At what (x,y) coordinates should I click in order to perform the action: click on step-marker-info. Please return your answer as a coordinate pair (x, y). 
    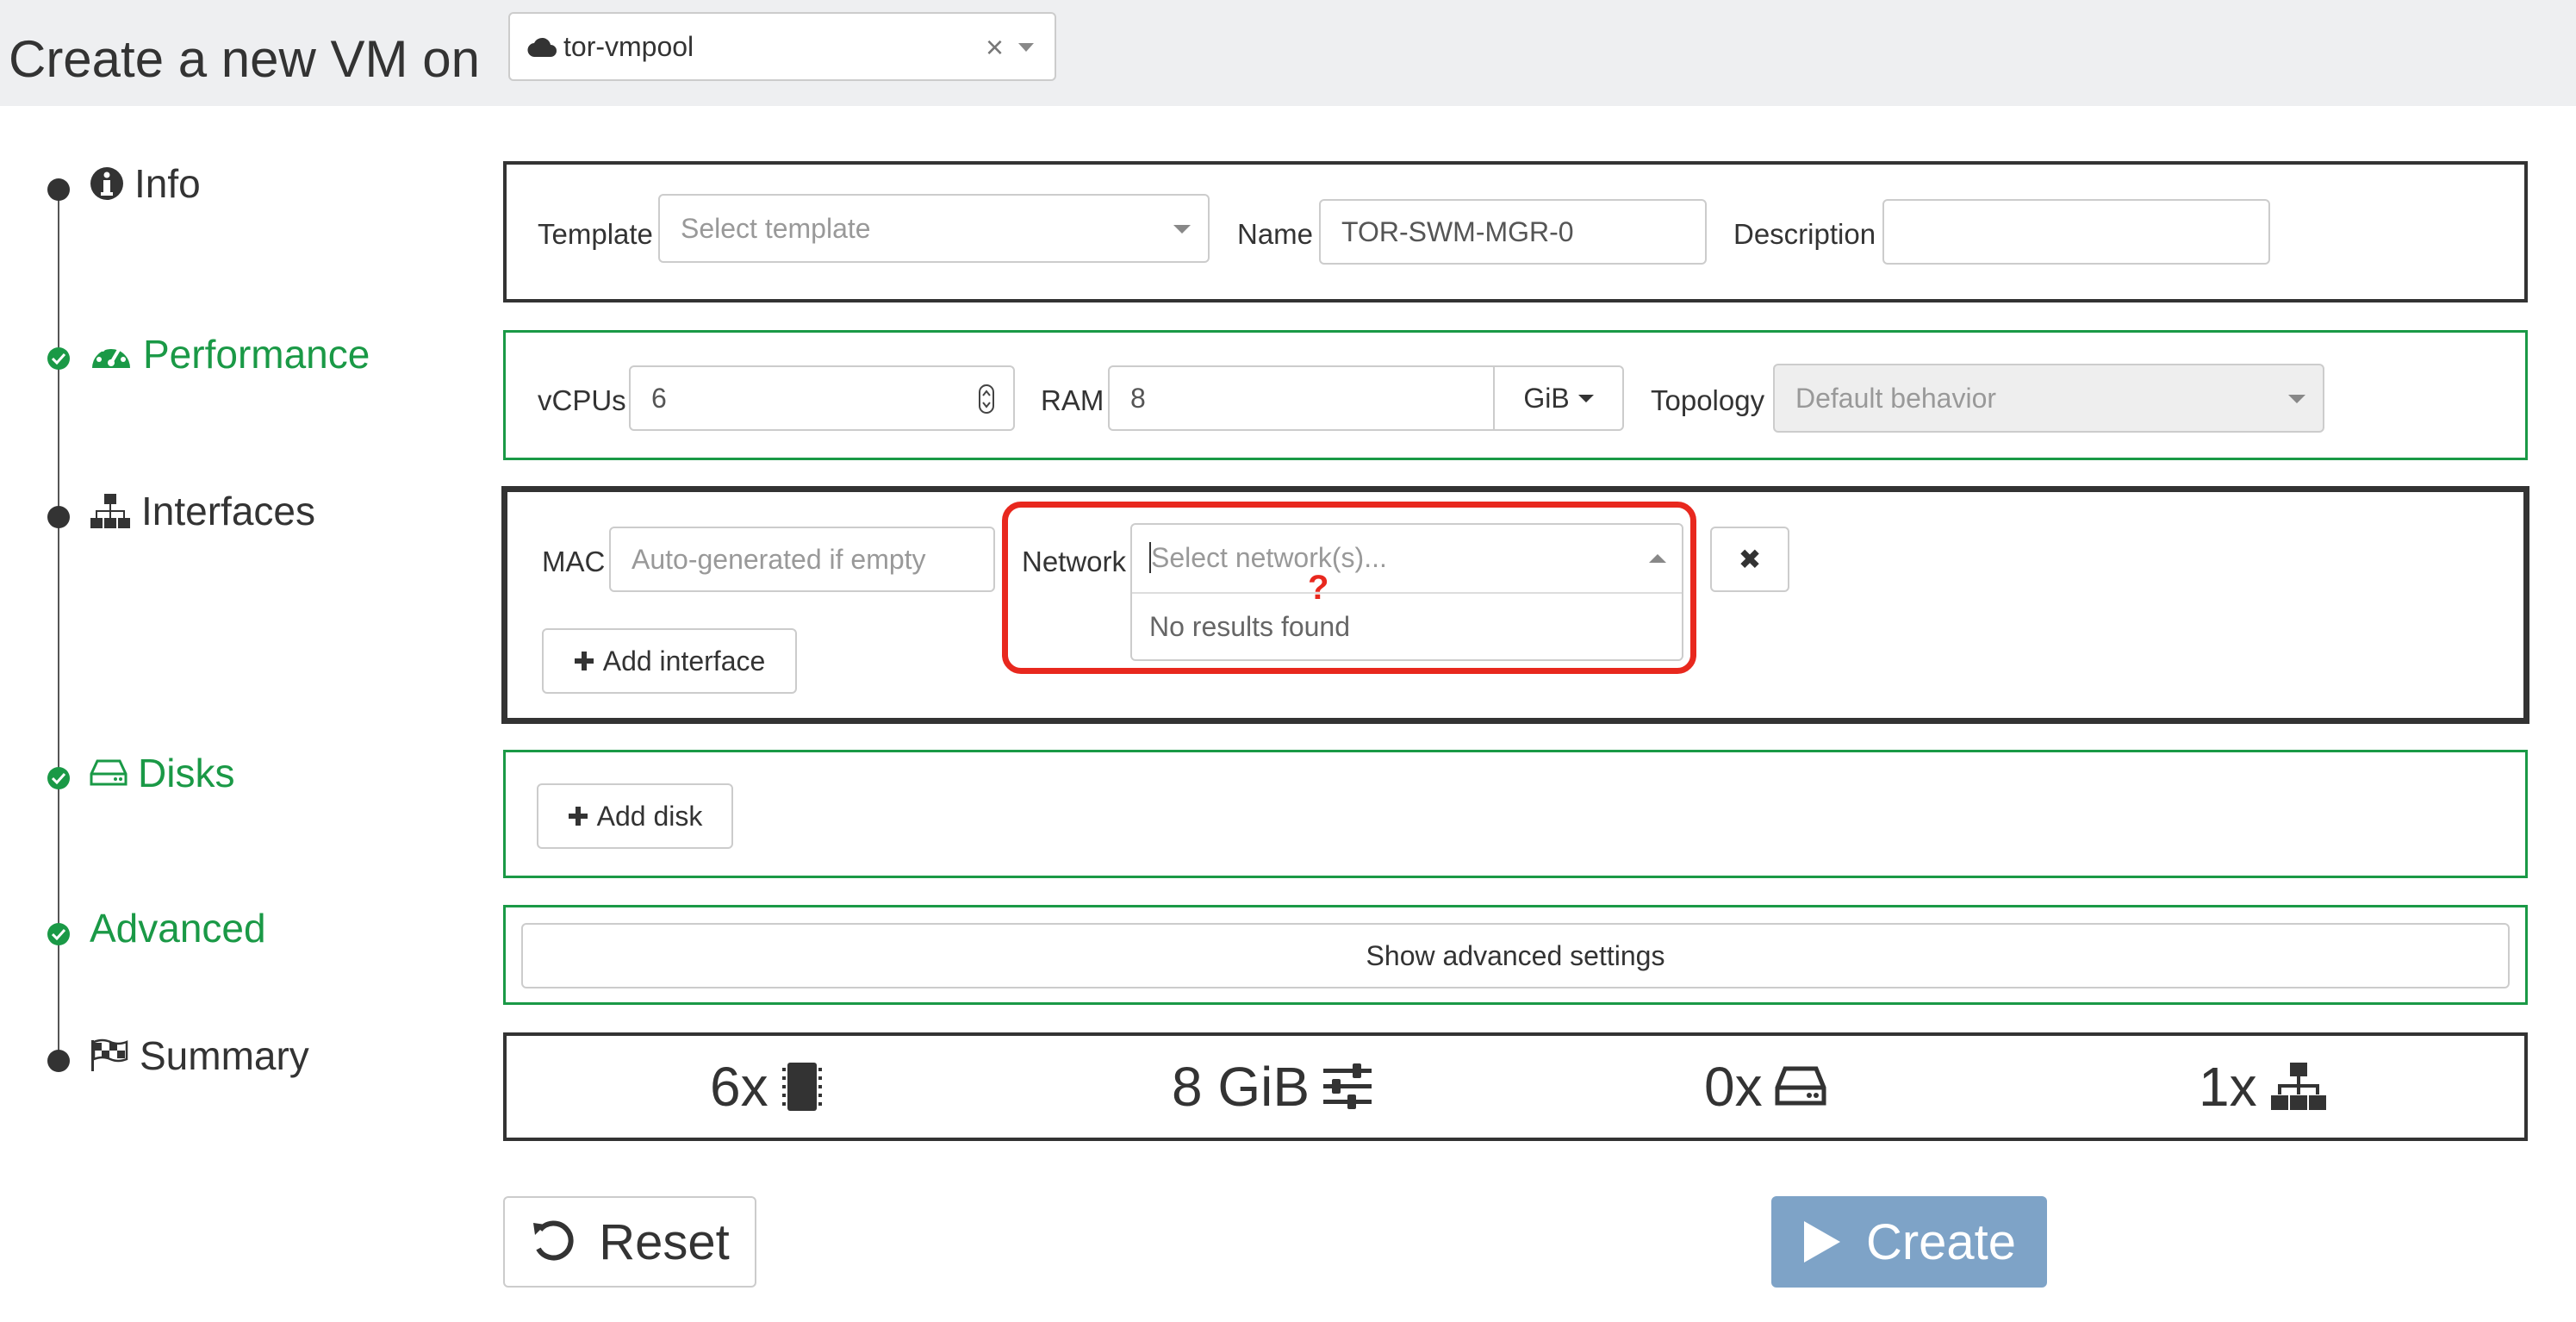
    Looking at the image, I should click on (59, 189).